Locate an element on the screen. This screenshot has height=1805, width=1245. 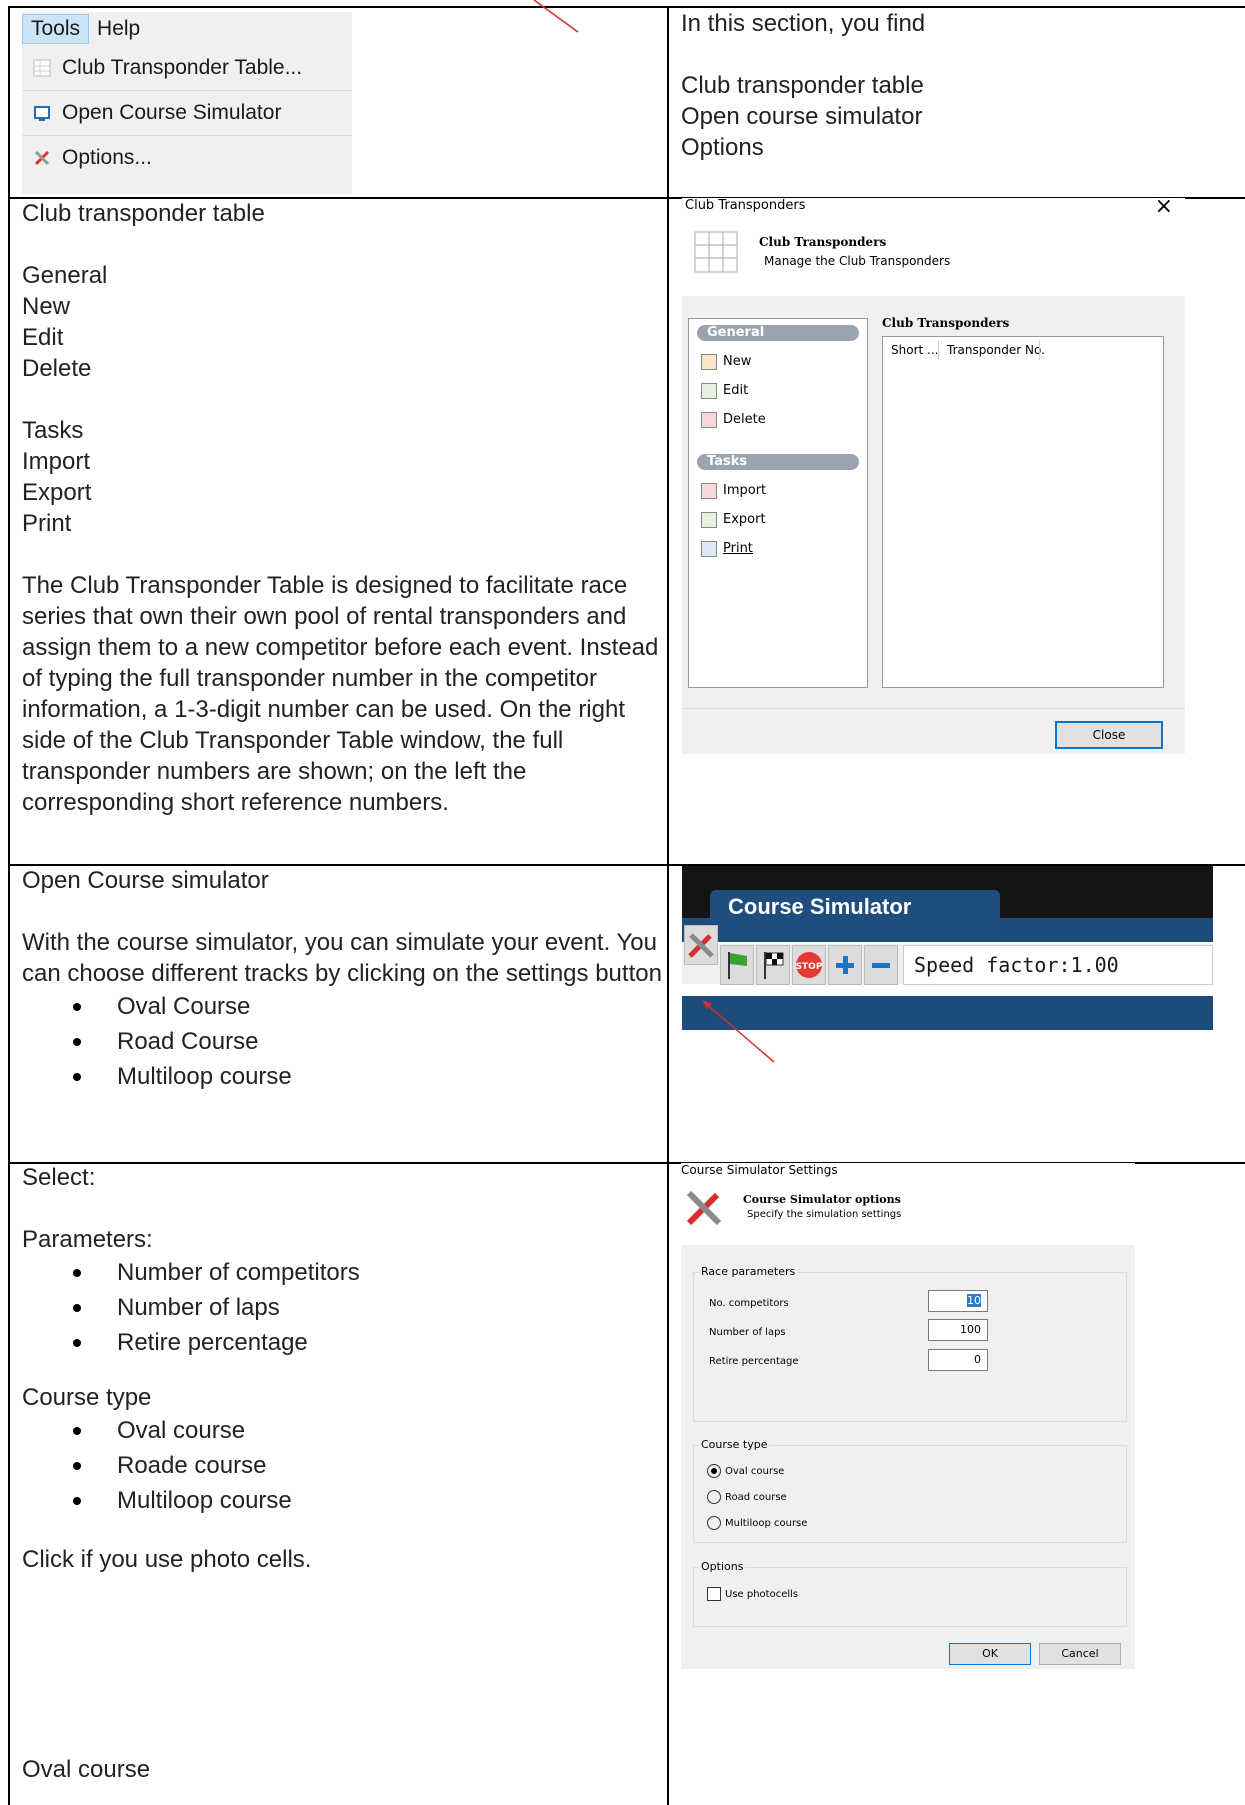
print-button: Print is located at coordinates (778, 548).